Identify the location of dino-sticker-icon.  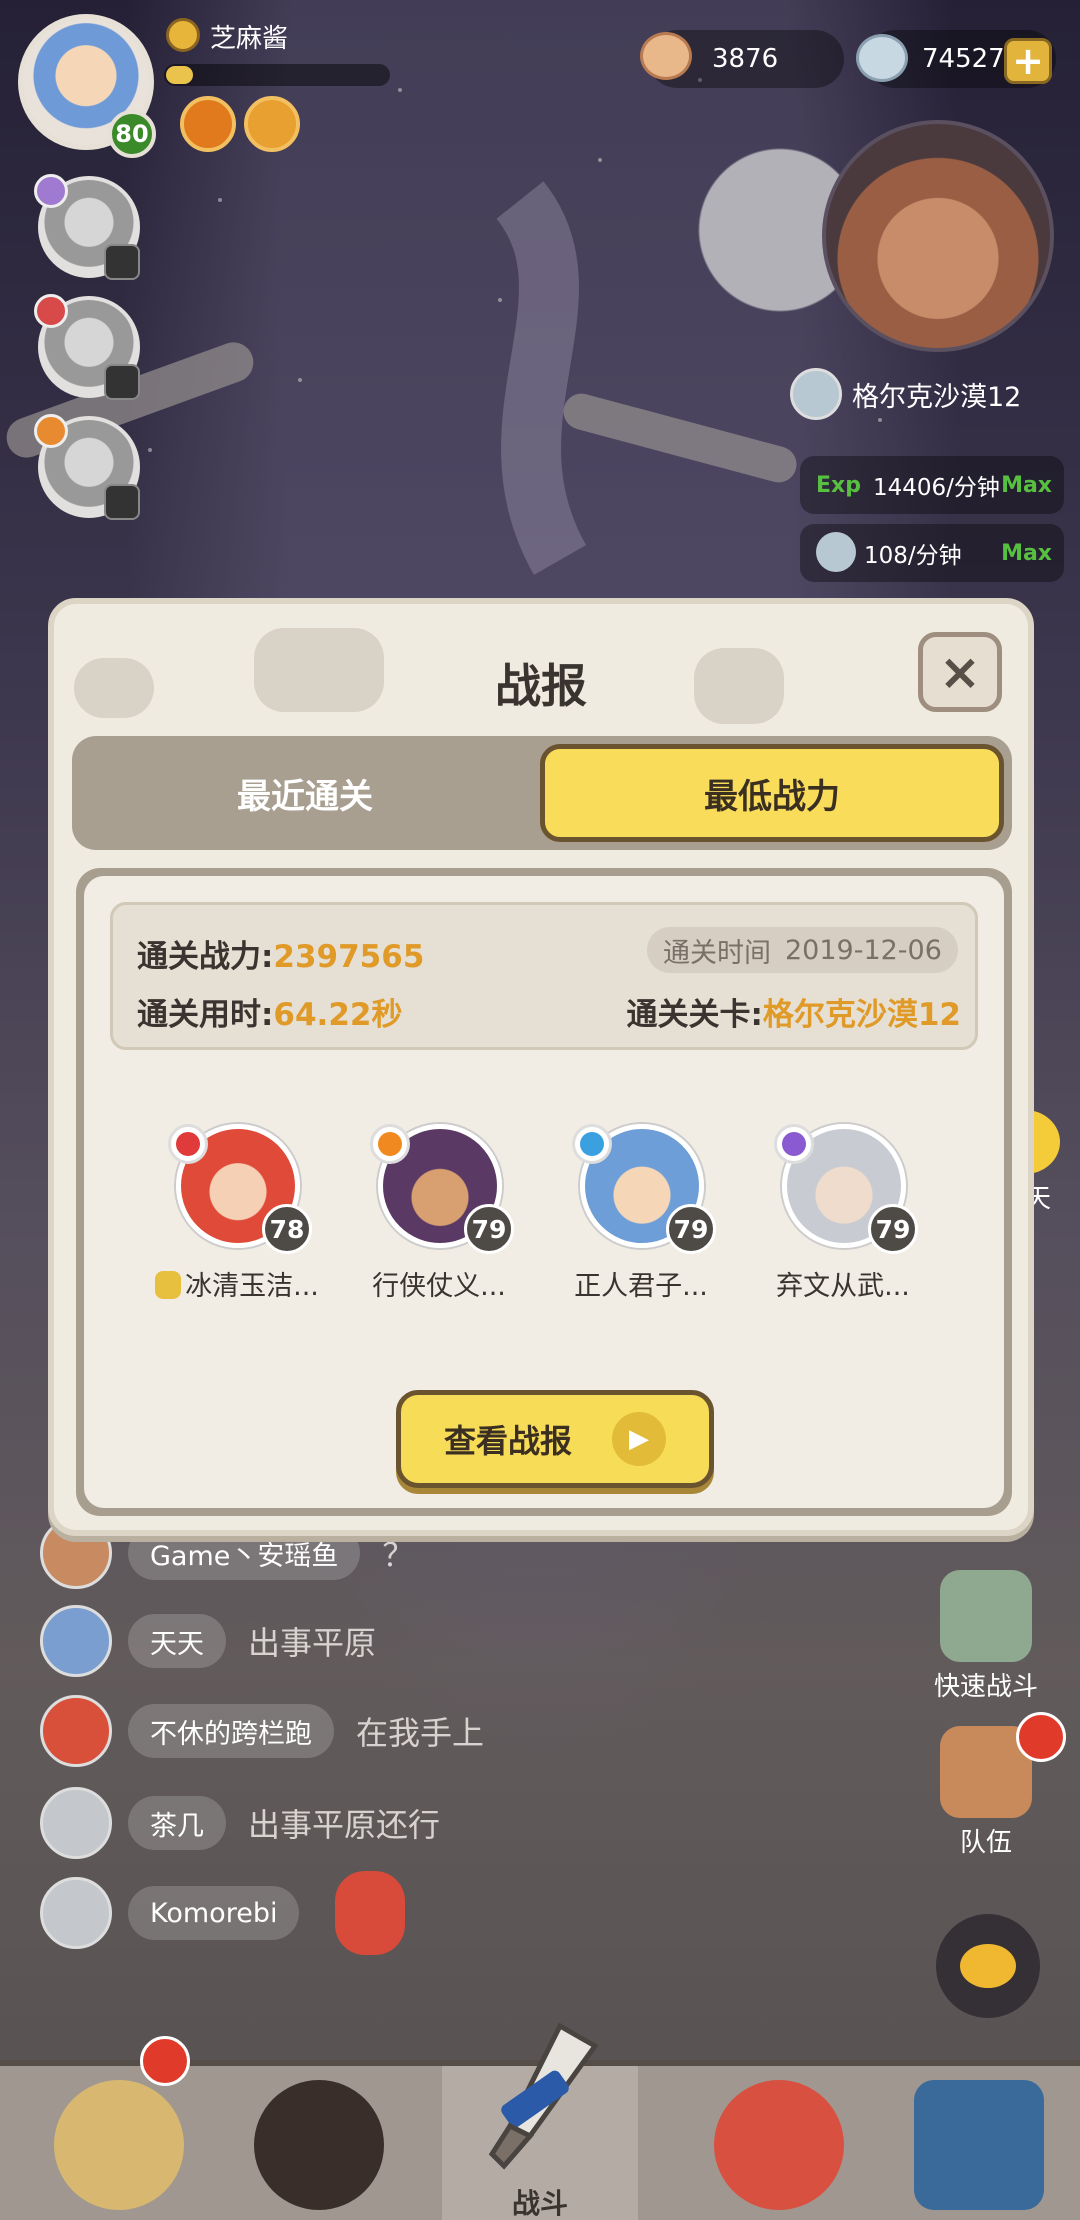
(370, 1913).